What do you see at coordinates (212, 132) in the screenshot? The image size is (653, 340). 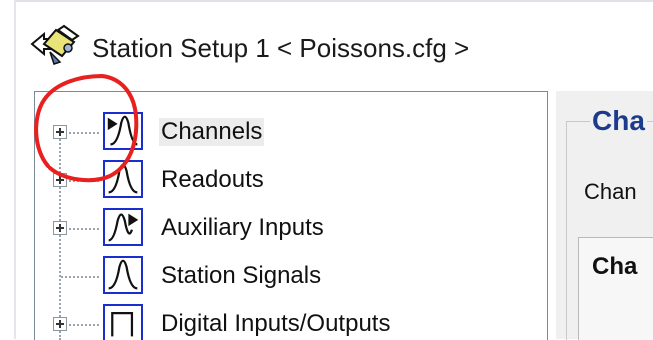 I see `tree-item-label: Channels` at bounding box center [212, 132].